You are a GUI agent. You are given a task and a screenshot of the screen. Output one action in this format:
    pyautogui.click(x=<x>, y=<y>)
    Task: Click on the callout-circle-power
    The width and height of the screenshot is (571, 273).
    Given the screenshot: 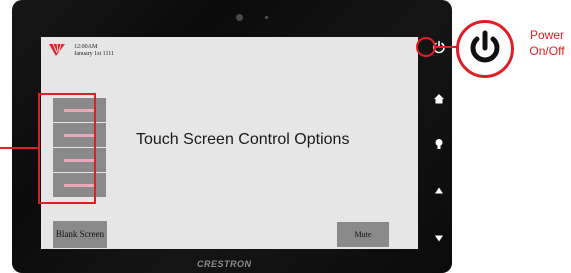 What is the action you would take?
    pyautogui.click(x=426, y=47)
    